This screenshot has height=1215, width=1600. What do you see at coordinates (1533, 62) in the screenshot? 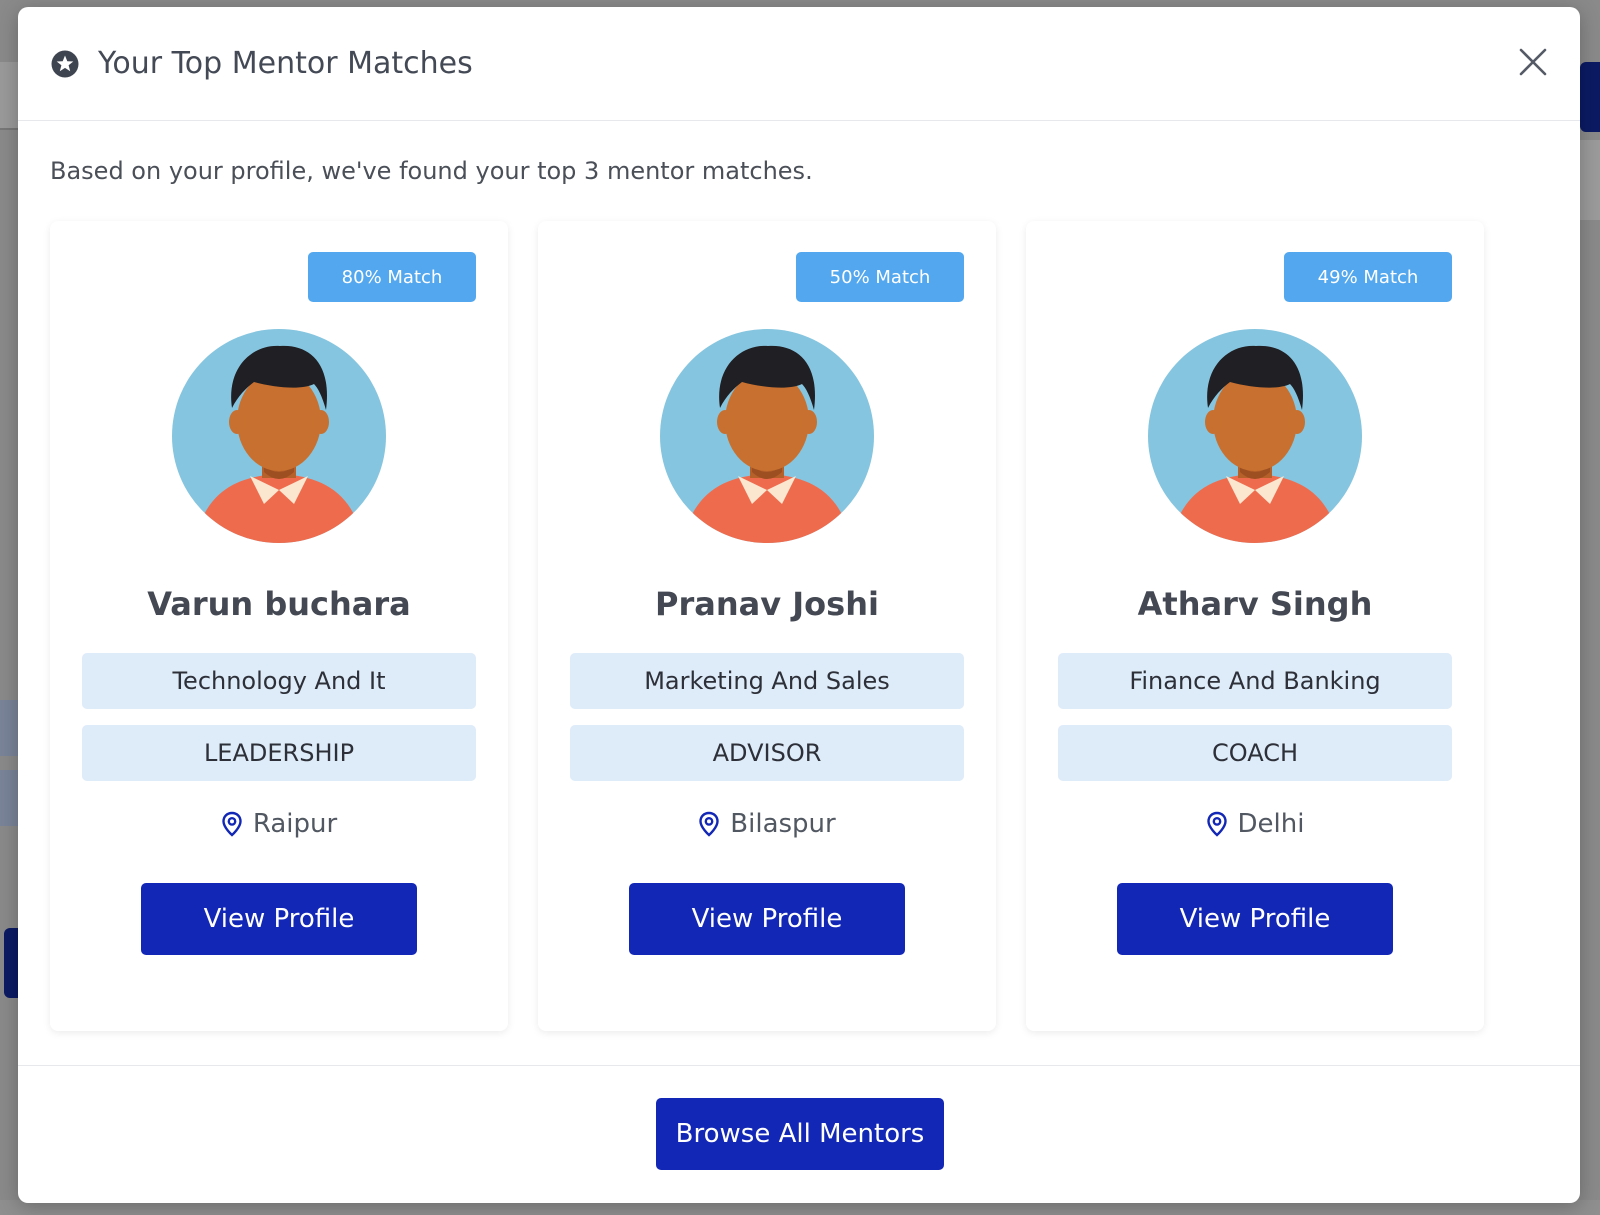
I see `close-icon` at bounding box center [1533, 62].